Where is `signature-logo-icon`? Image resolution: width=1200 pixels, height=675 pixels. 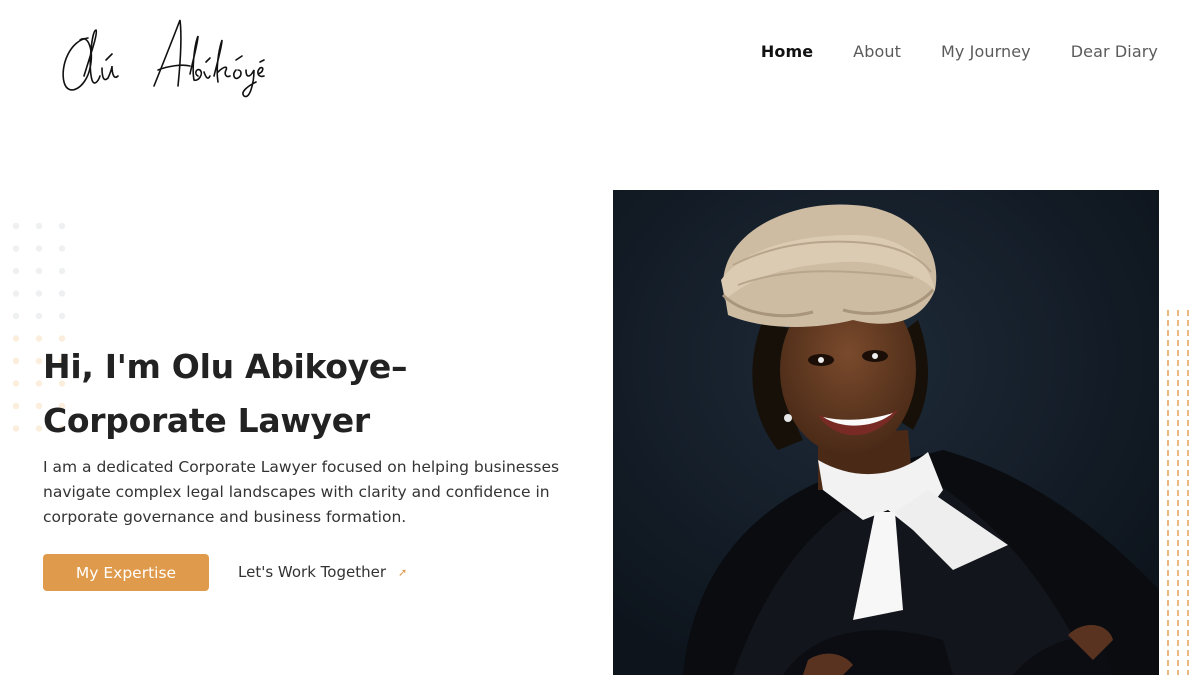
signature-logo-icon is located at coordinates (163, 58).